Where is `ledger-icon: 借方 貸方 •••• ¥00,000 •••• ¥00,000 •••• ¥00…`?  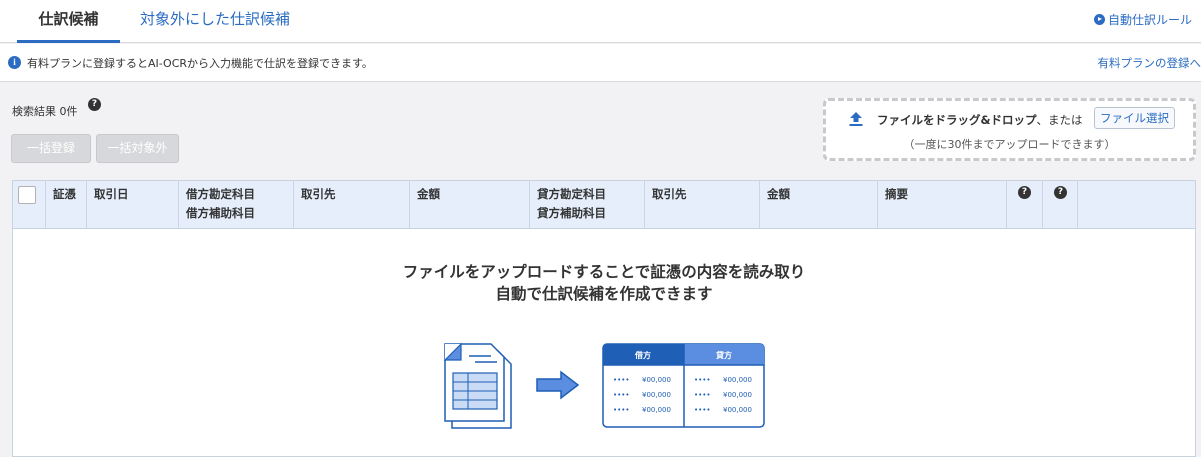
ledger-icon: 借方 貸方 •••• ¥00,000 •••• ¥00,000 •••• ¥00… is located at coordinates (683, 385).